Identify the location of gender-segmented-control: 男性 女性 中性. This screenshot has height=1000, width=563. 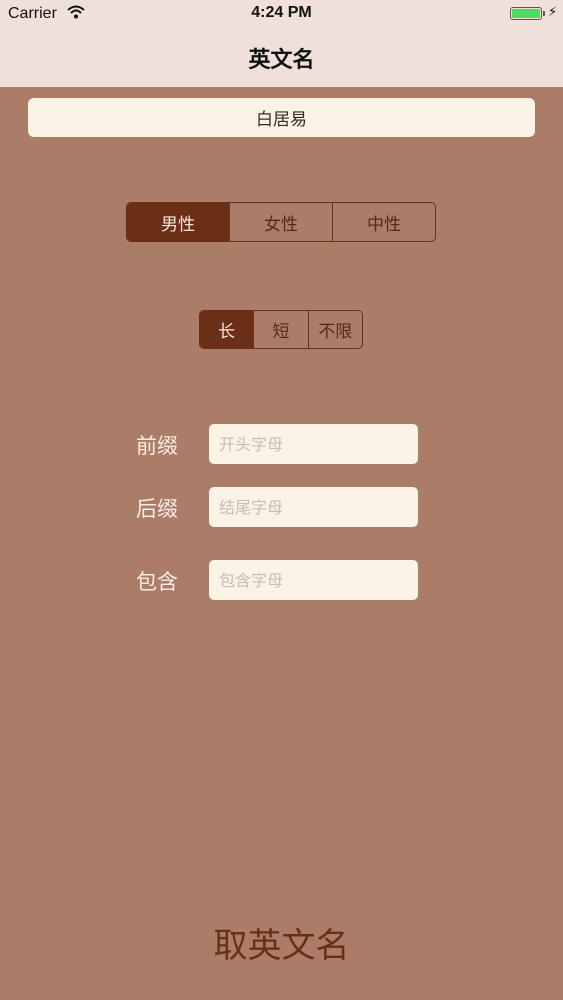
(281, 222).